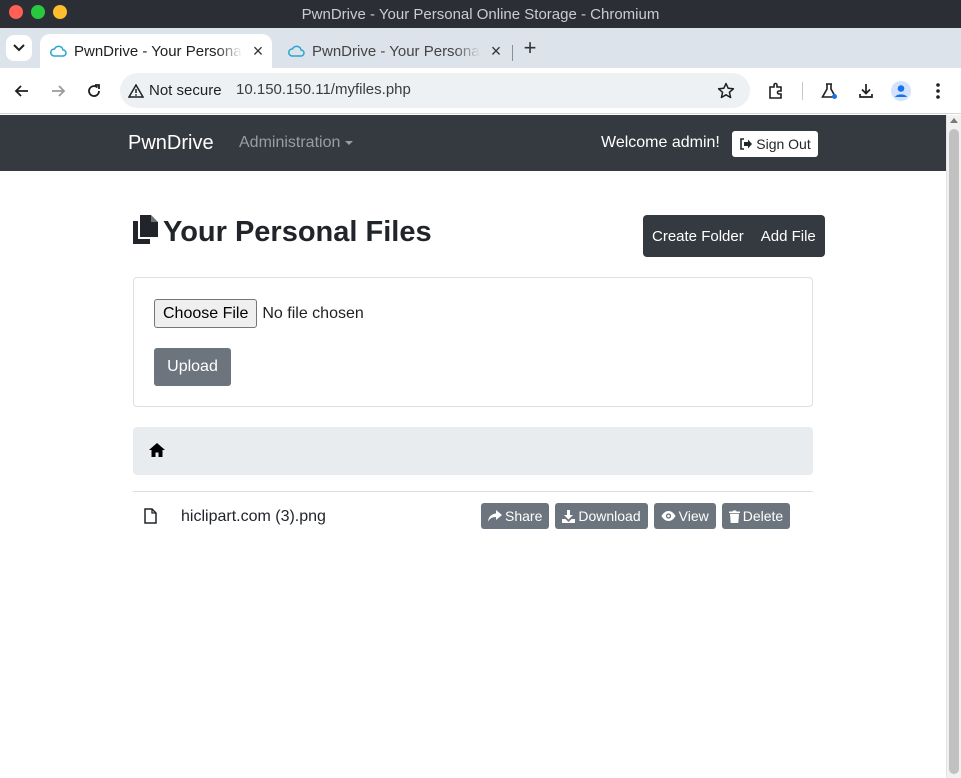  I want to click on address-bar: Not secure 10.150.150.11/myfiles.php, so click(435, 90).